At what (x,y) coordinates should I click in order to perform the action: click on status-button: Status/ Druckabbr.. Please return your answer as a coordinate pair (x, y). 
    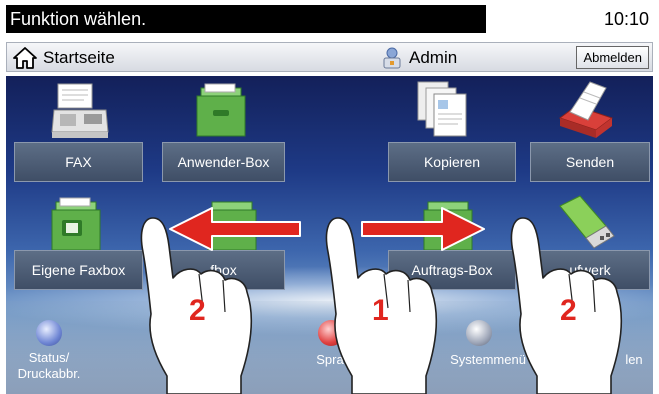
    Looking at the image, I should click on (49, 366).